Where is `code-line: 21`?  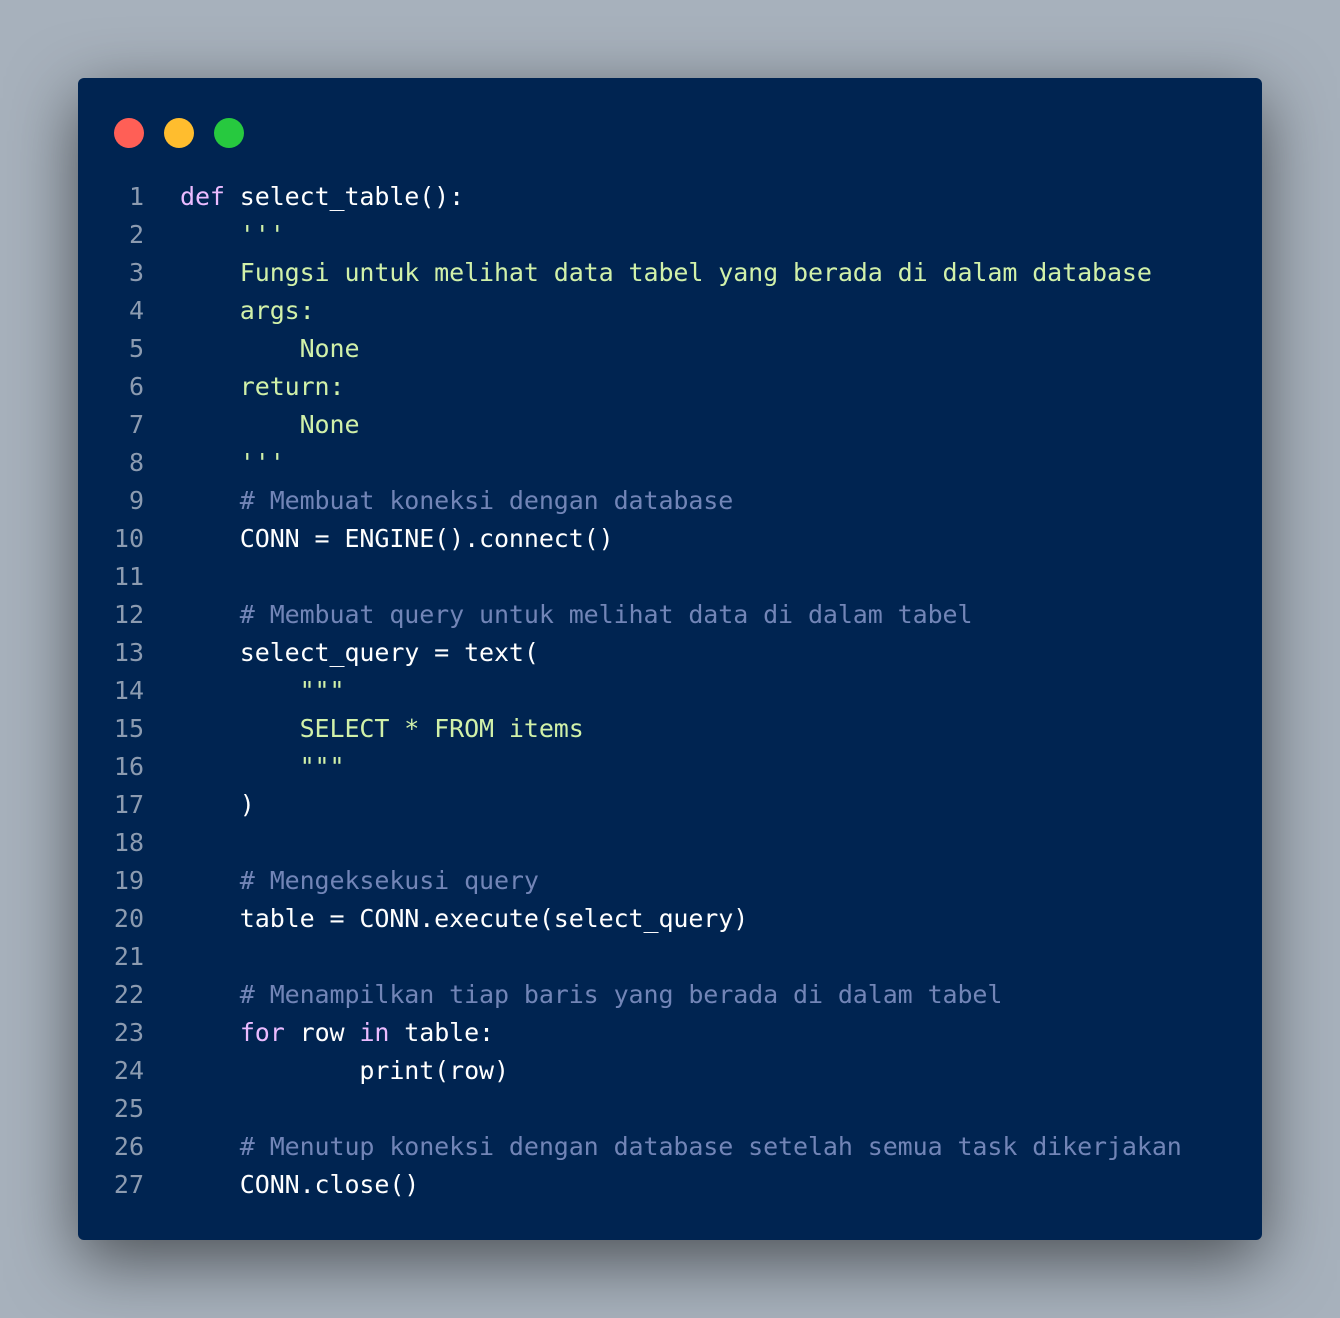
code-line: 21 is located at coordinates (670, 957).